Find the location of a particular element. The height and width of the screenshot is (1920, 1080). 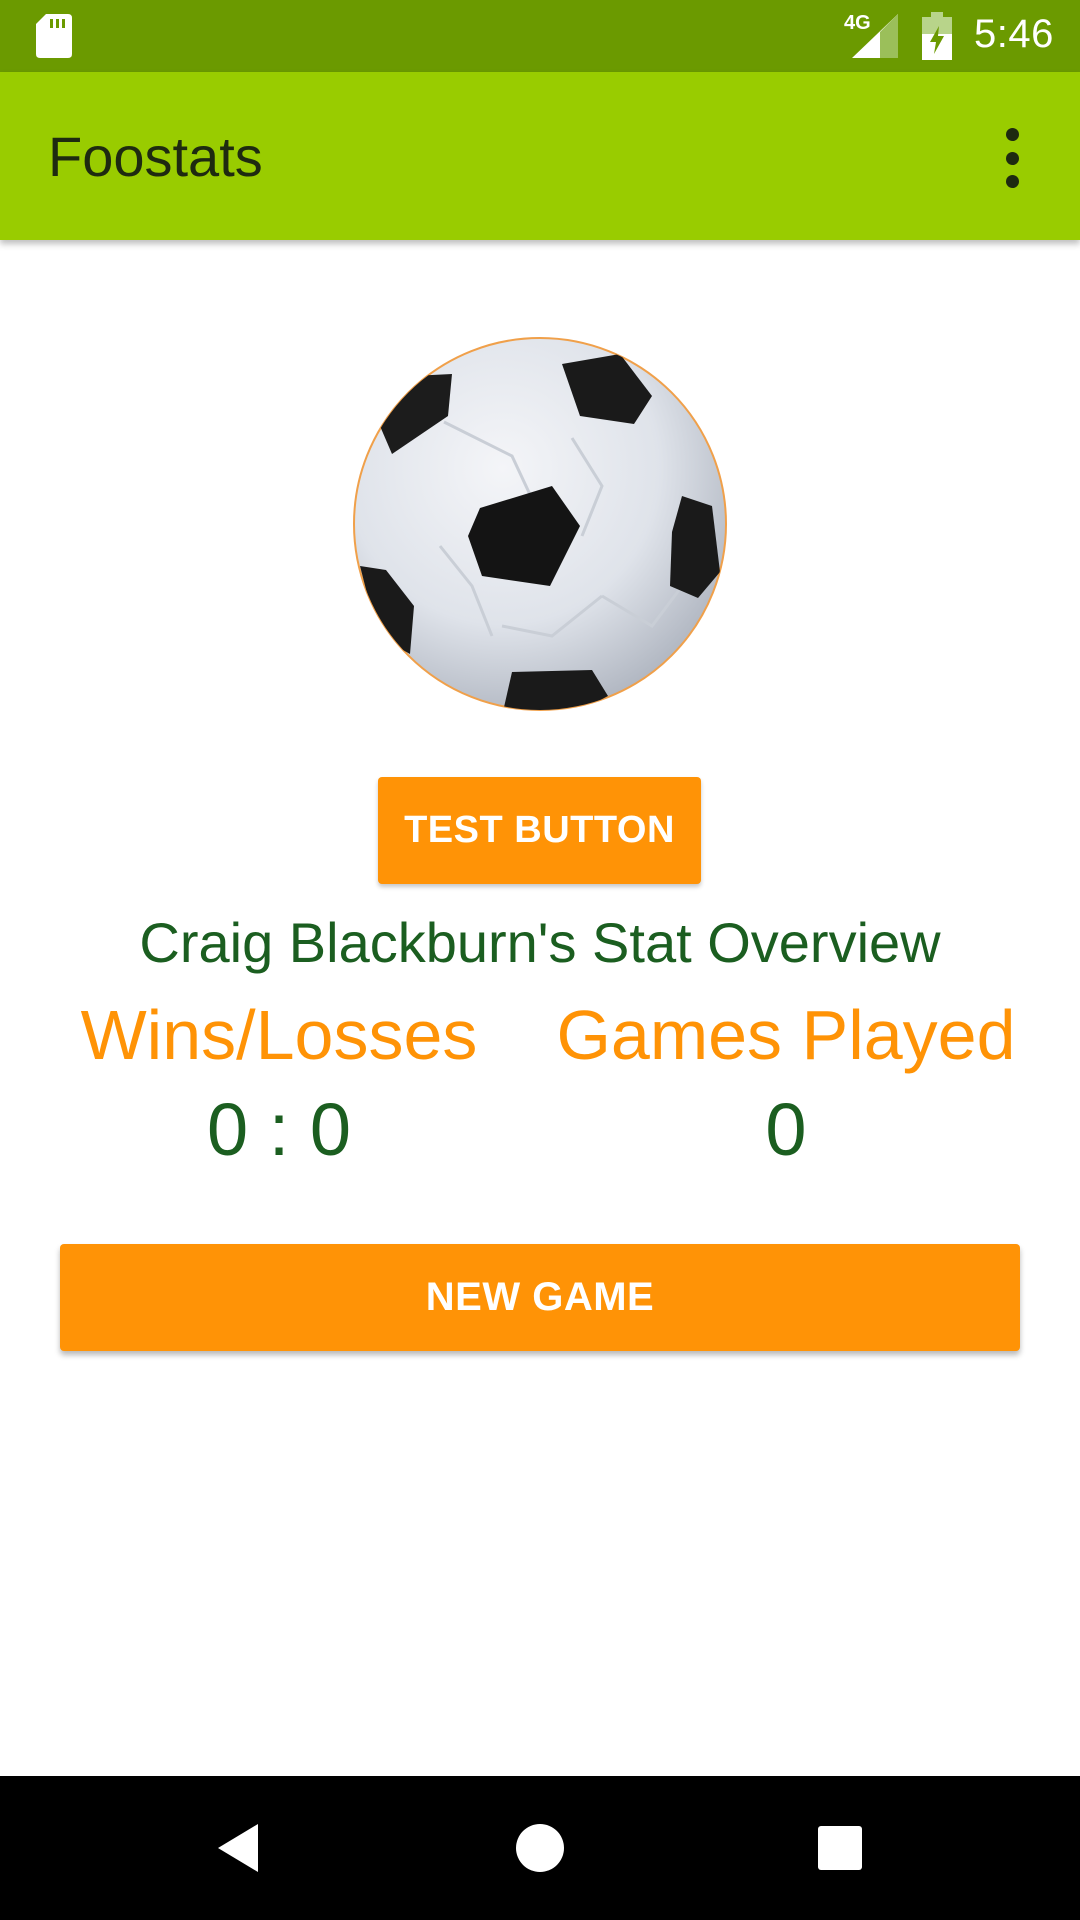

soccer-ball-image is located at coordinates (540, 524).